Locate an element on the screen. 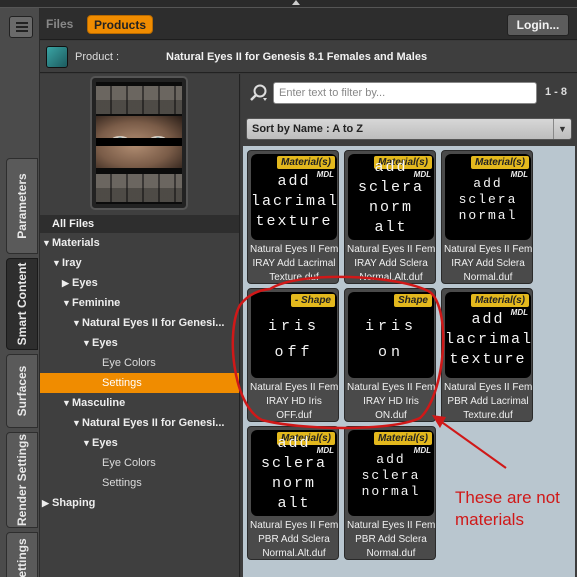 This screenshot has width=577, height=577. asset-caption: Natural Eyes II Fem IRAY HD Iris OFF.duf is located at coordinates (294, 401).